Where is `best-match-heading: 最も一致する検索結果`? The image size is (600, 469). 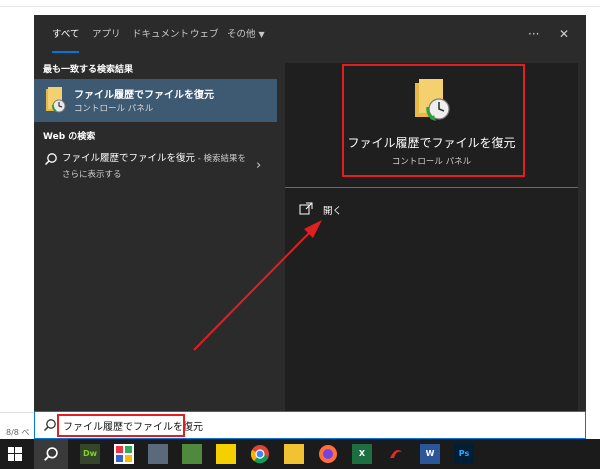 best-match-heading: 最も一致する検索結果 is located at coordinates (88, 70).